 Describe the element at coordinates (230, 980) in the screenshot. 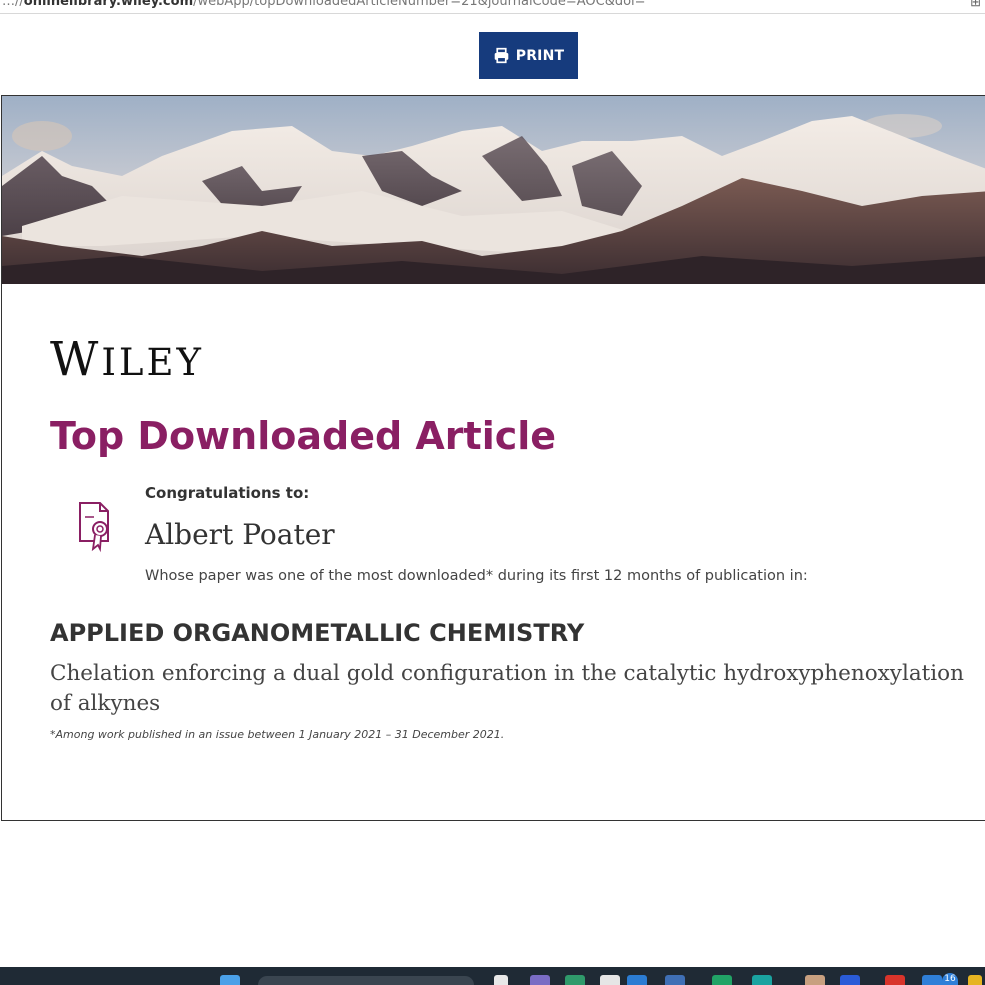

I see `start-icon` at that location.